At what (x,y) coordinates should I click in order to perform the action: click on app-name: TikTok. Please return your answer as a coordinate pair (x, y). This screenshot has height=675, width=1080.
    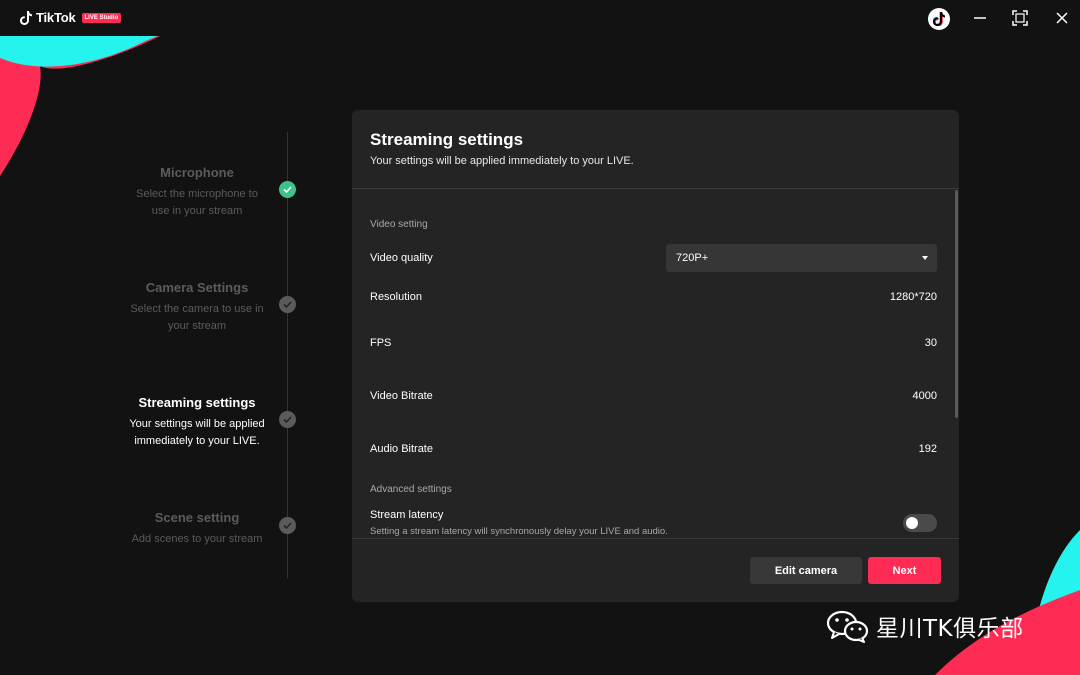
    Looking at the image, I should click on (56, 17).